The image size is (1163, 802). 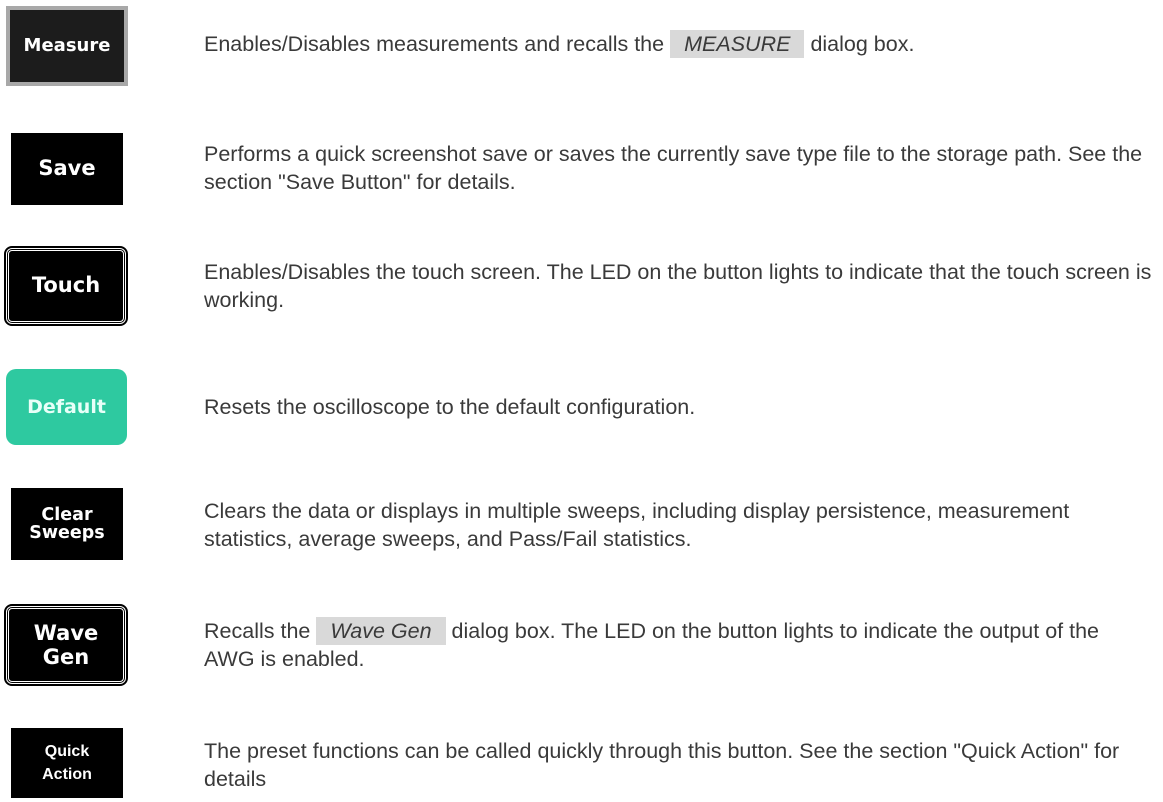 I want to click on clear-sweeps-label-line2: Sweeps, so click(x=67, y=533).